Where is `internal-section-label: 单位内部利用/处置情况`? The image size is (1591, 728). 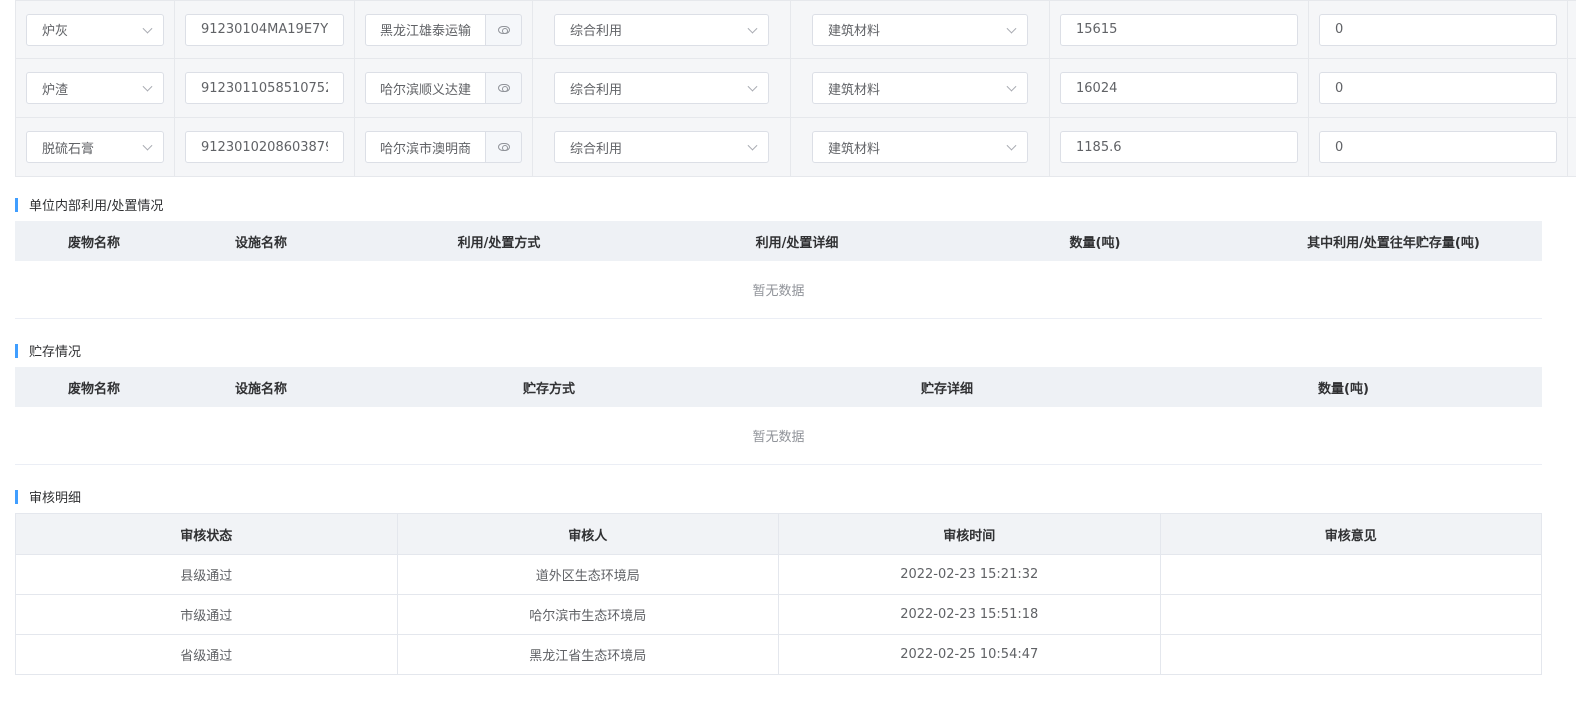 internal-section-label: 单位内部利用/处置情况 is located at coordinates (96, 206).